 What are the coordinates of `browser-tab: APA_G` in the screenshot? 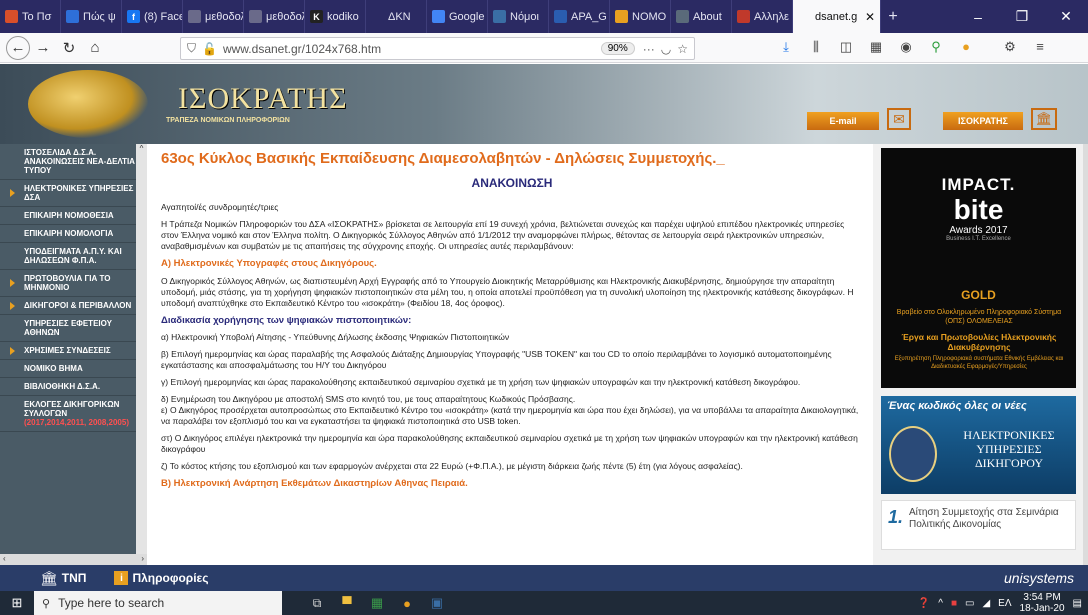 It's located at (579, 16).